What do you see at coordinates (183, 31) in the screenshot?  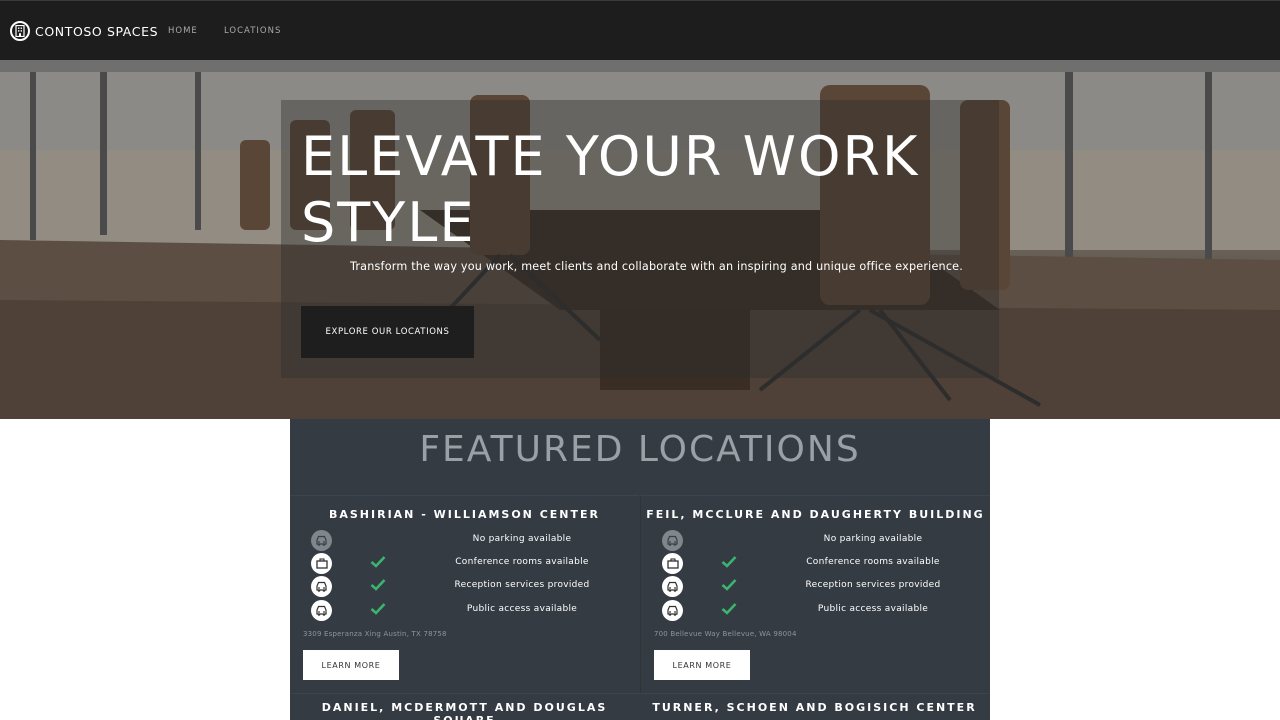 I see `nav-home-link: HOME` at bounding box center [183, 31].